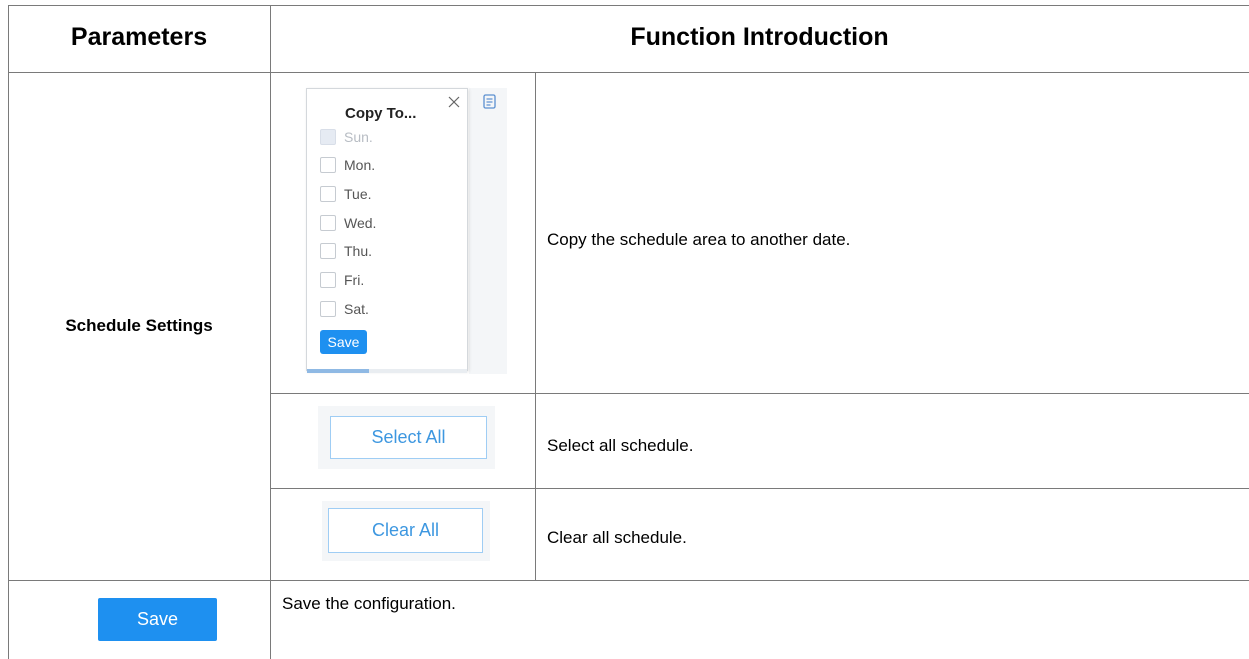 The height and width of the screenshot is (659, 1249). What do you see at coordinates (157, 619) in the screenshot?
I see `save-button: Save` at bounding box center [157, 619].